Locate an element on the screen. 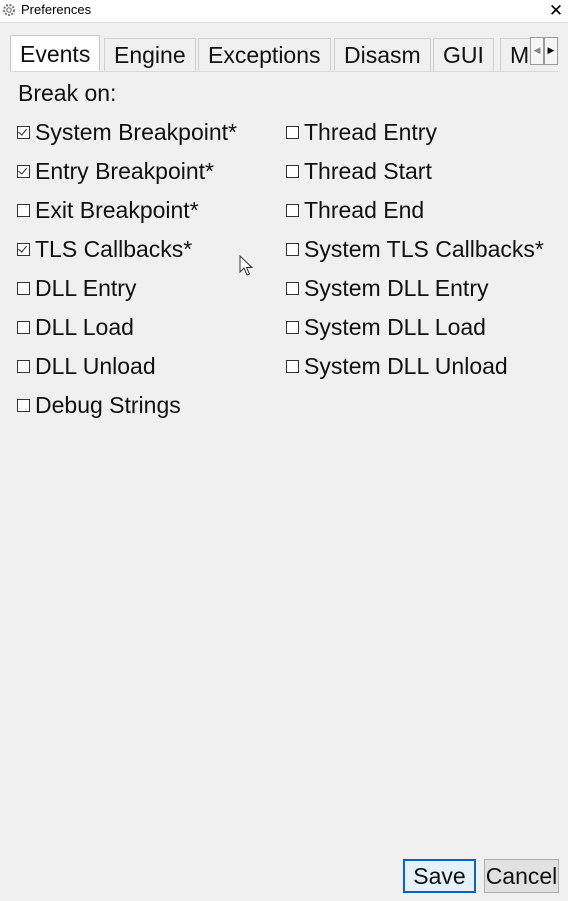 The width and height of the screenshot is (568, 901). checkbox-label: System Breakpoint* is located at coordinates (136, 131).